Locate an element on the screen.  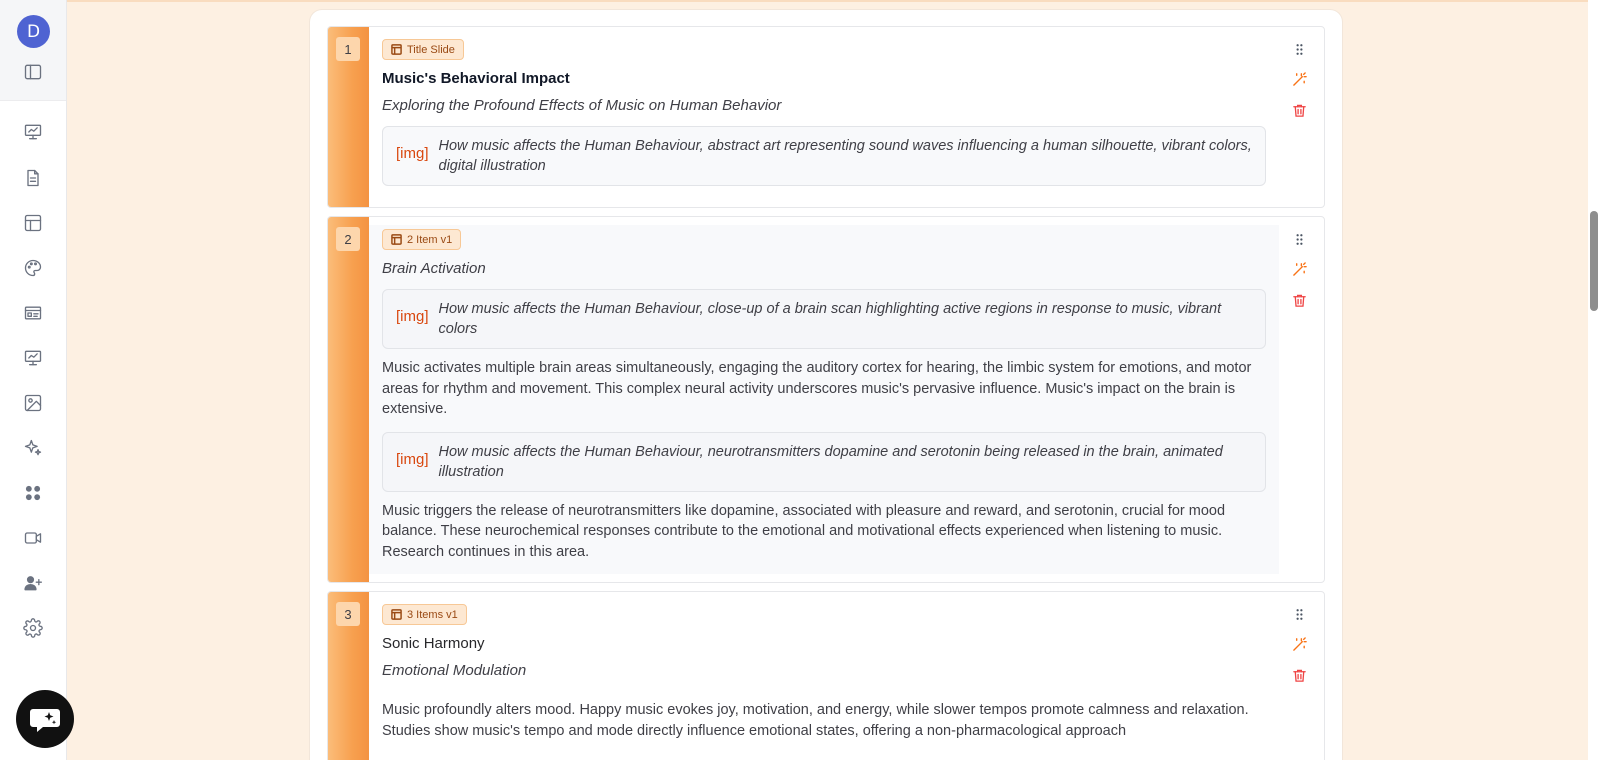
slide-number: 2 is located at coordinates (348, 239).